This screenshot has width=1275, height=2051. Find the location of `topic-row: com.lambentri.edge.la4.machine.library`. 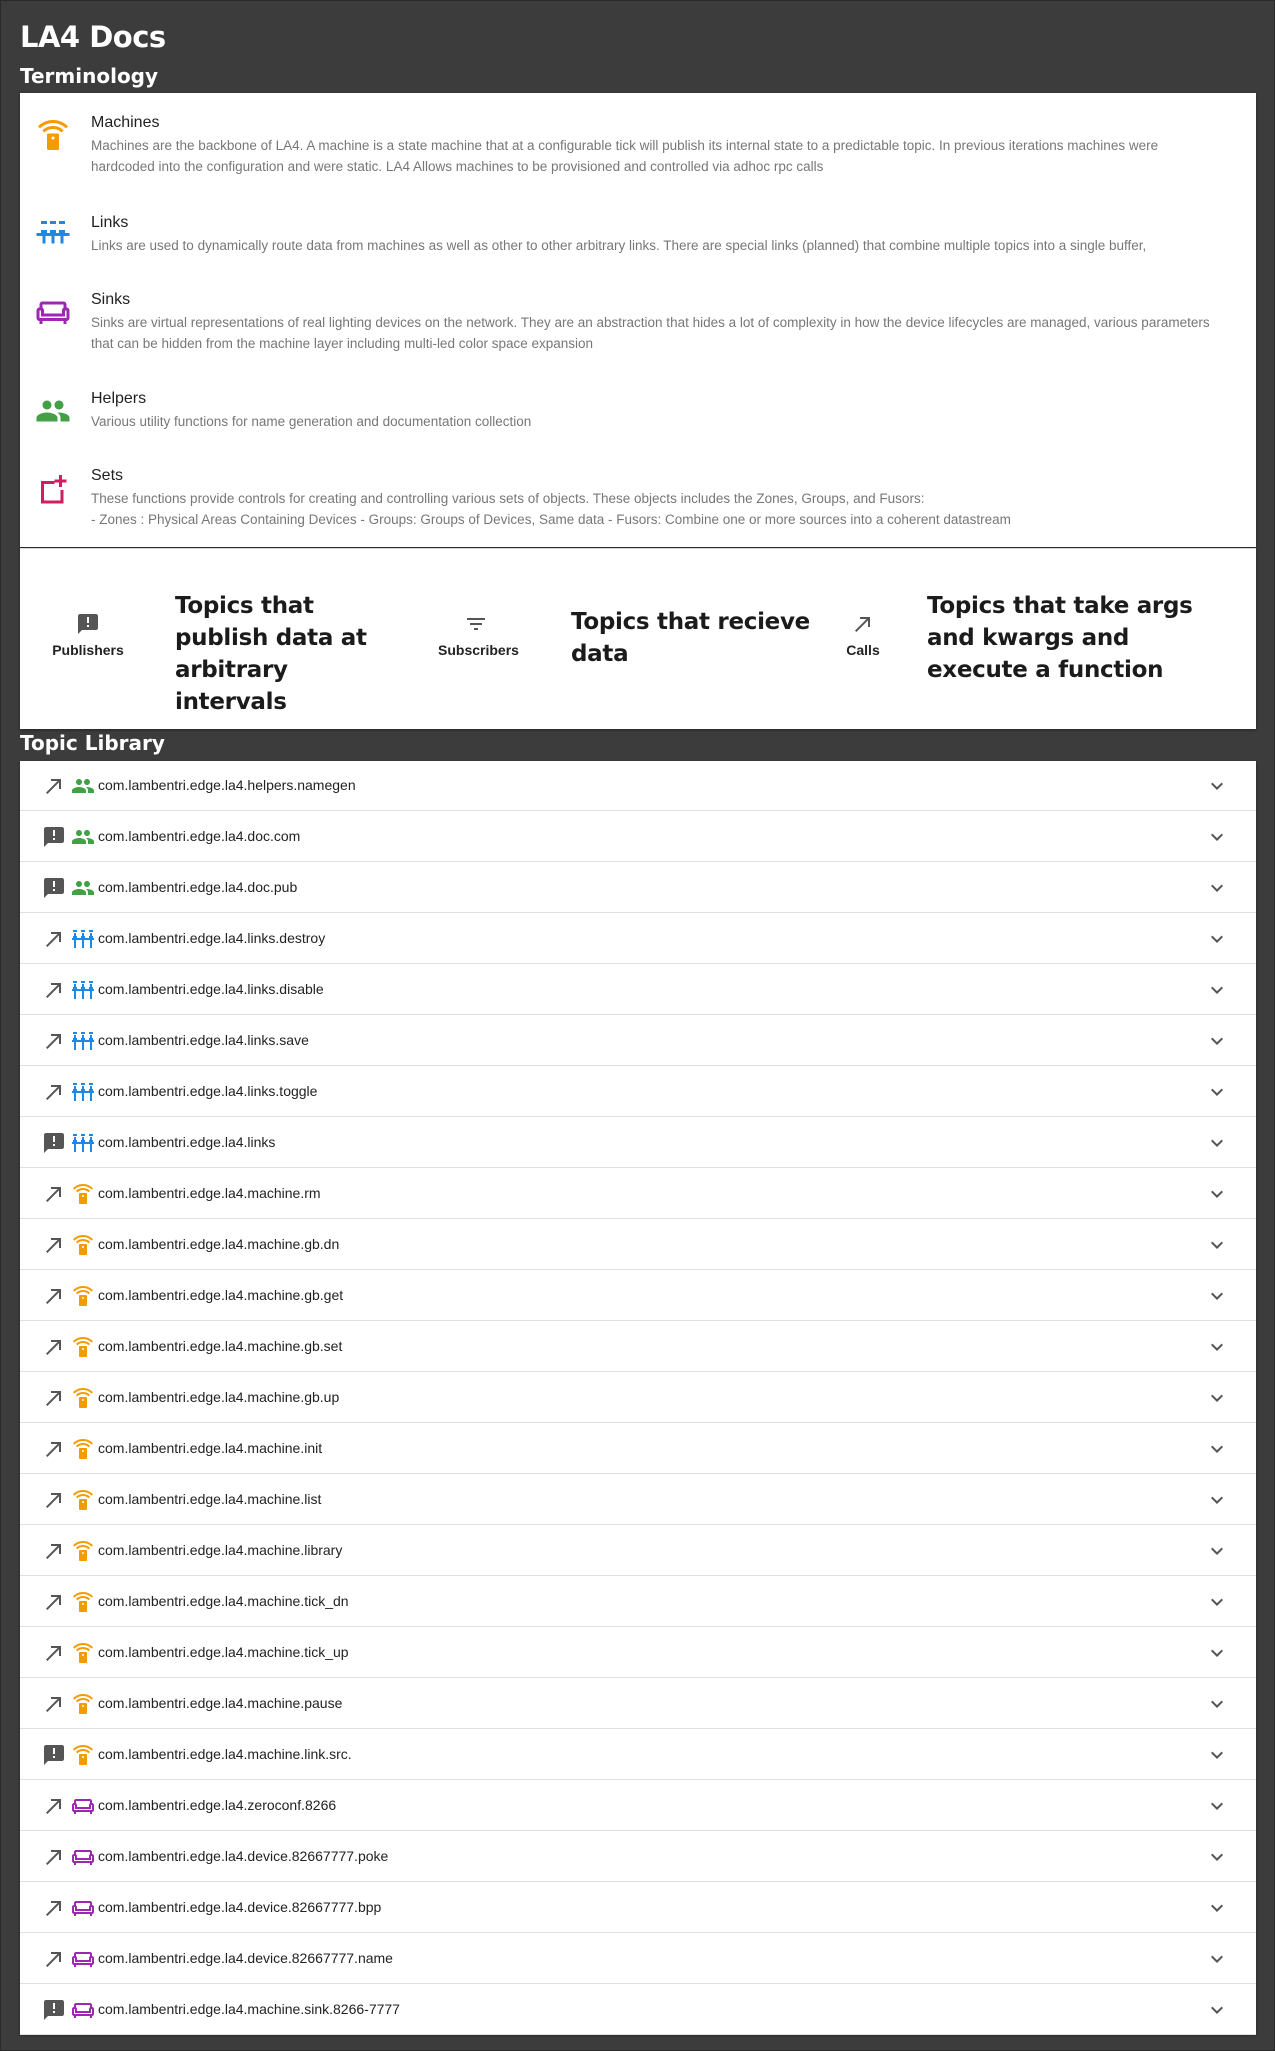

topic-row: com.lambentri.edge.la4.machine.library is located at coordinates (638, 1551).